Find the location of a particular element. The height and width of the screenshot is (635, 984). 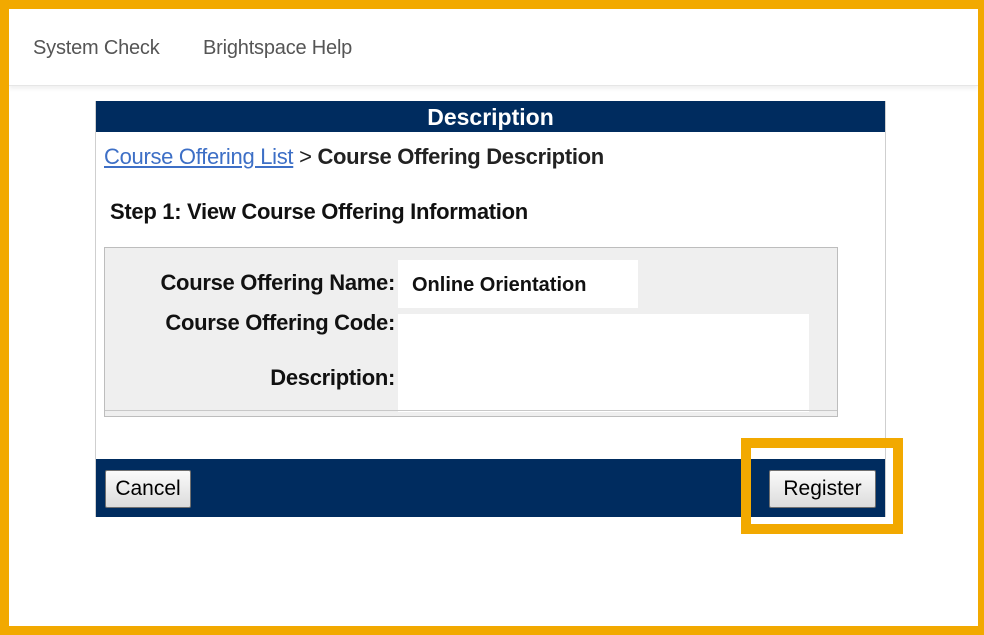

action-bar: Cancel Register is located at coordinates (490, 488).